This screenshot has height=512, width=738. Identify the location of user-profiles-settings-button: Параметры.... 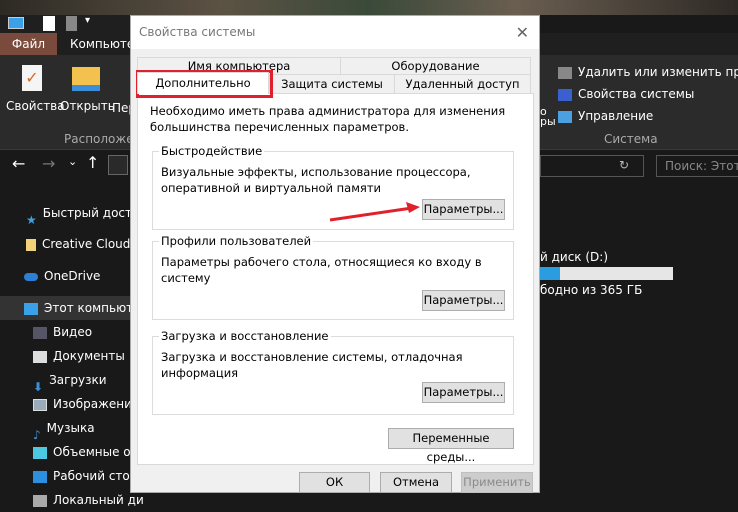
(463, 300).